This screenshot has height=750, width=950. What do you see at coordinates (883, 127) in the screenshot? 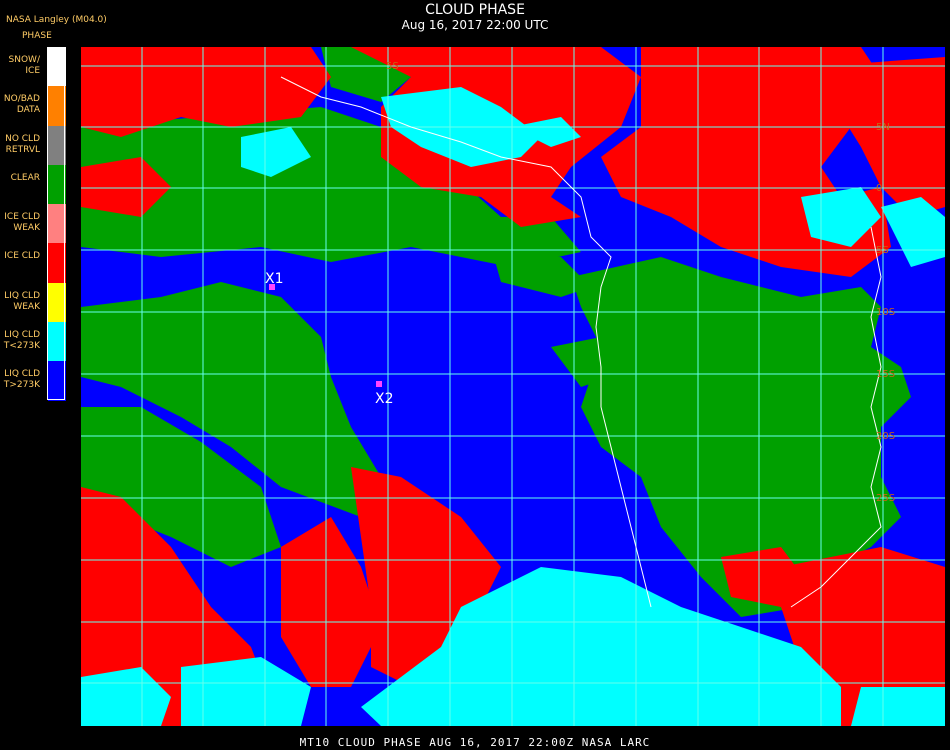
I see `lat-label: 5N` at bounding box center [883, 127].